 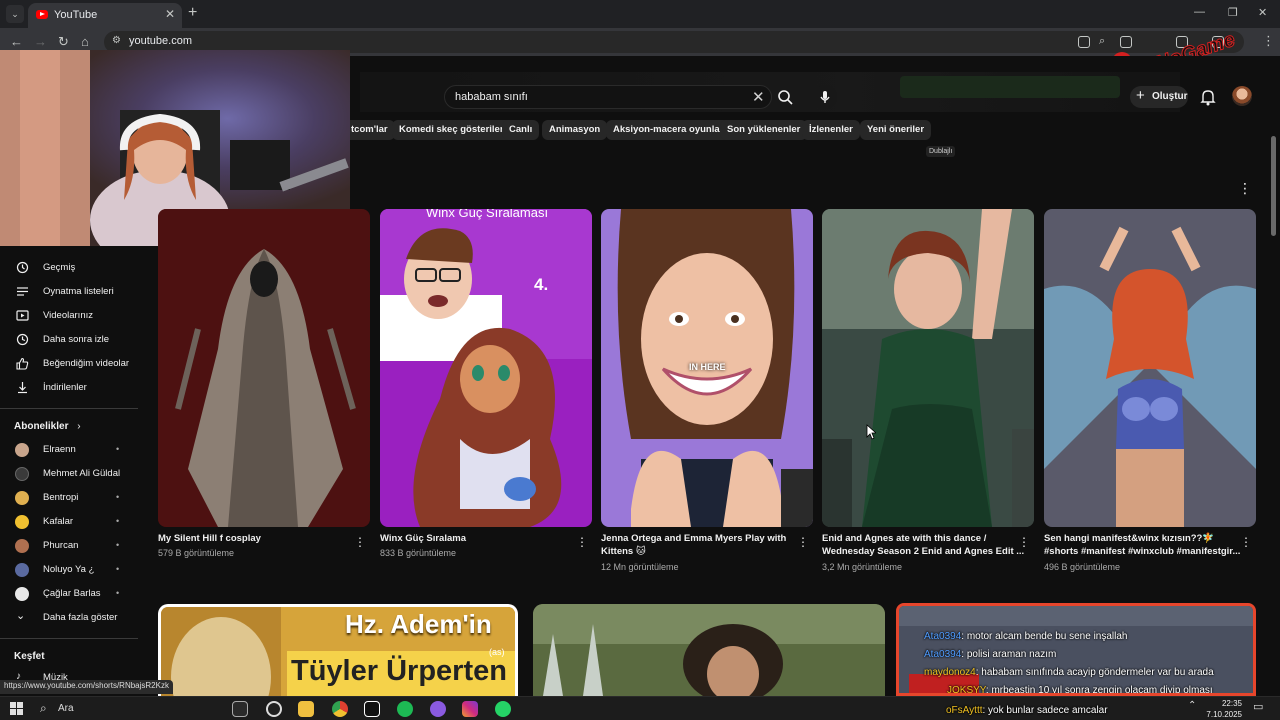 What do you see at coordinates (79, 426) in the screenshot?
I see `chevron-right-icon: ›` at bounding box center [79, 426].